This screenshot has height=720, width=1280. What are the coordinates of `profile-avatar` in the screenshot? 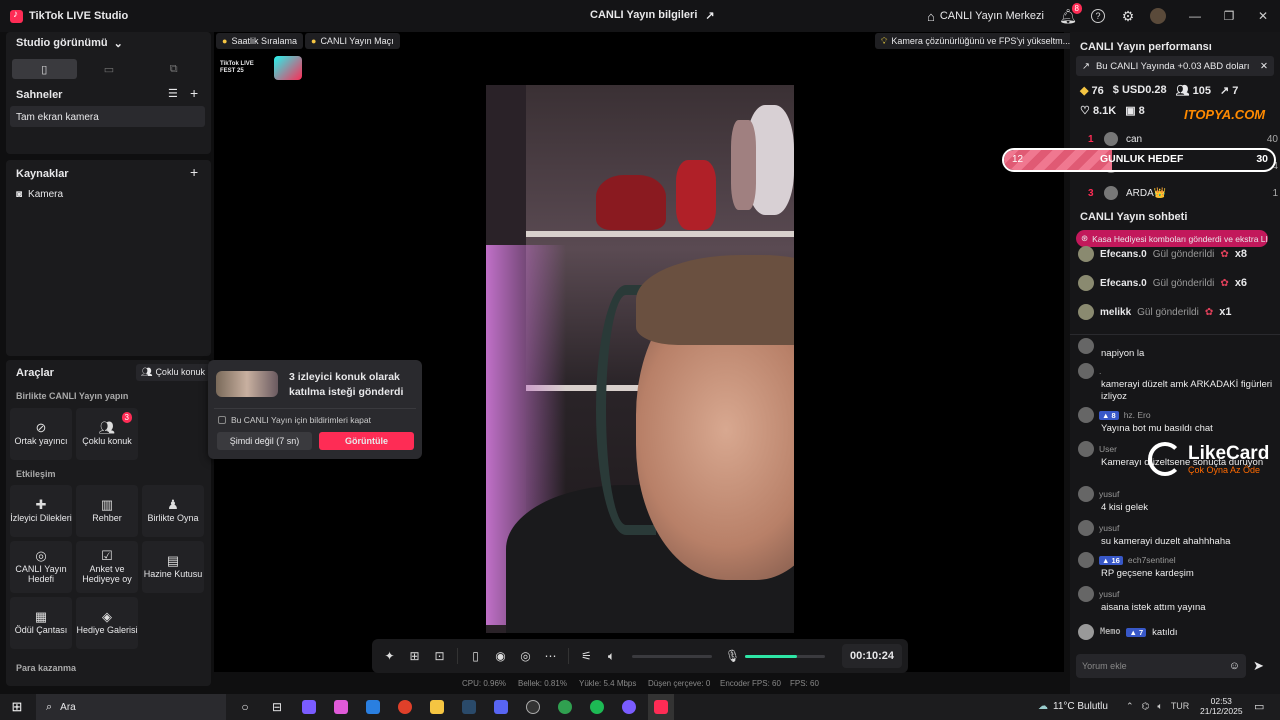 It's located at (1158, 16).